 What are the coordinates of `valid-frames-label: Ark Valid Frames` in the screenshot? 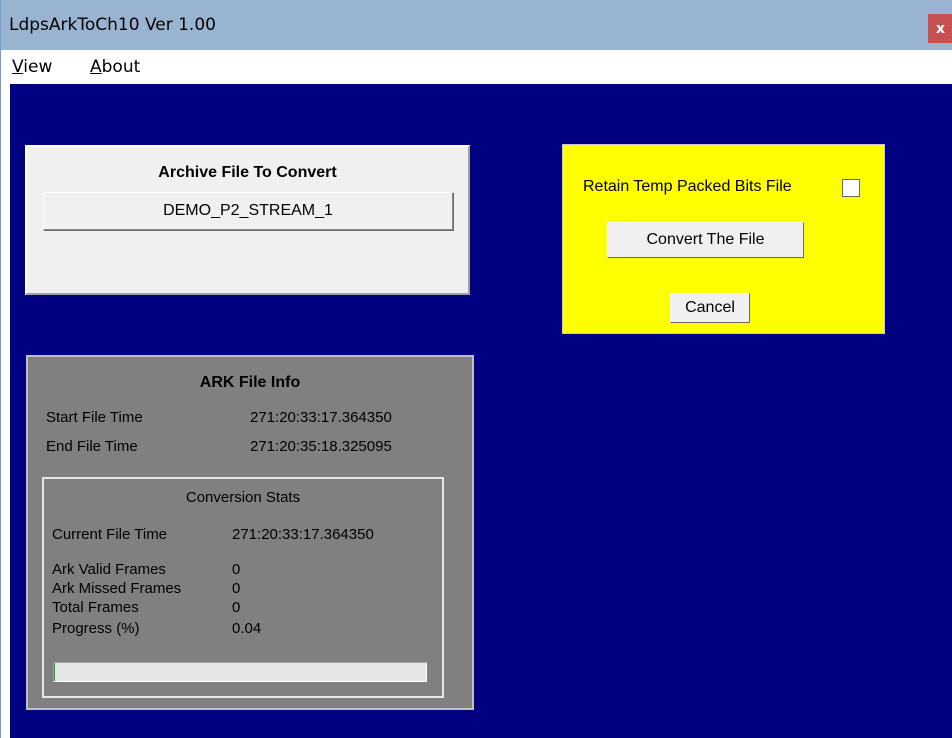 It's located at (109, 569).